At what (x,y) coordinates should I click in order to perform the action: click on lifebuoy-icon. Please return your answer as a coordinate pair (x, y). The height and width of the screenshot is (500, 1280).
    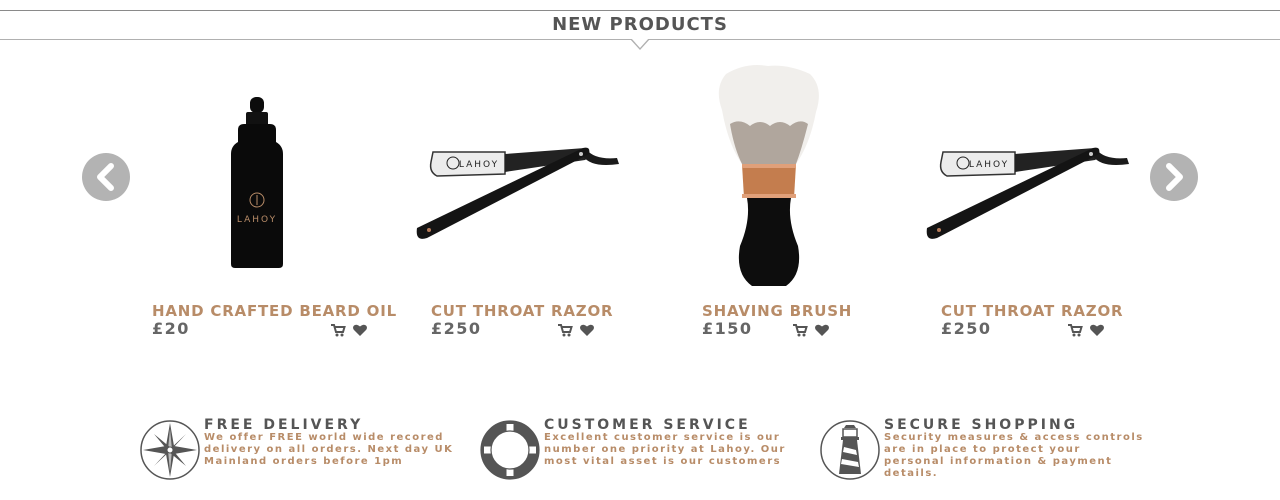
    Looking at the image, I should click on (510, 450).